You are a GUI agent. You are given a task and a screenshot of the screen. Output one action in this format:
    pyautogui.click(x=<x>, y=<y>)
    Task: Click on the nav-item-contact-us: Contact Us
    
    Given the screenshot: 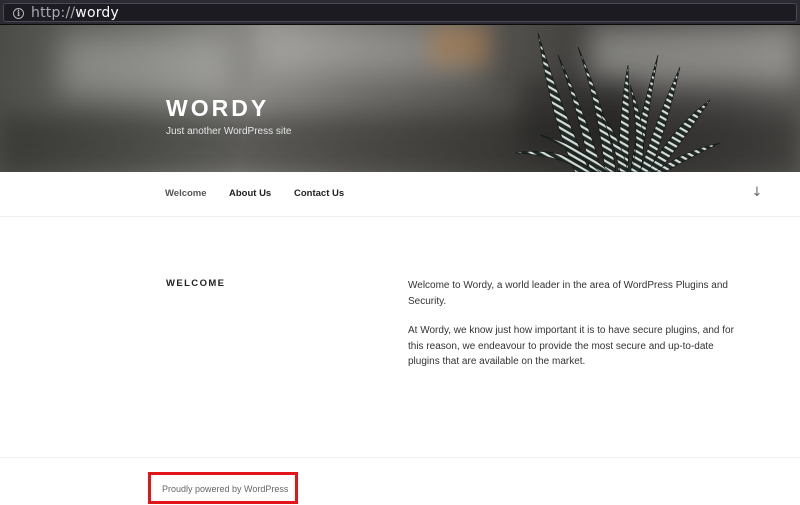 What is the action you would take?
    pyautogui.click(x=319, y=193)
    